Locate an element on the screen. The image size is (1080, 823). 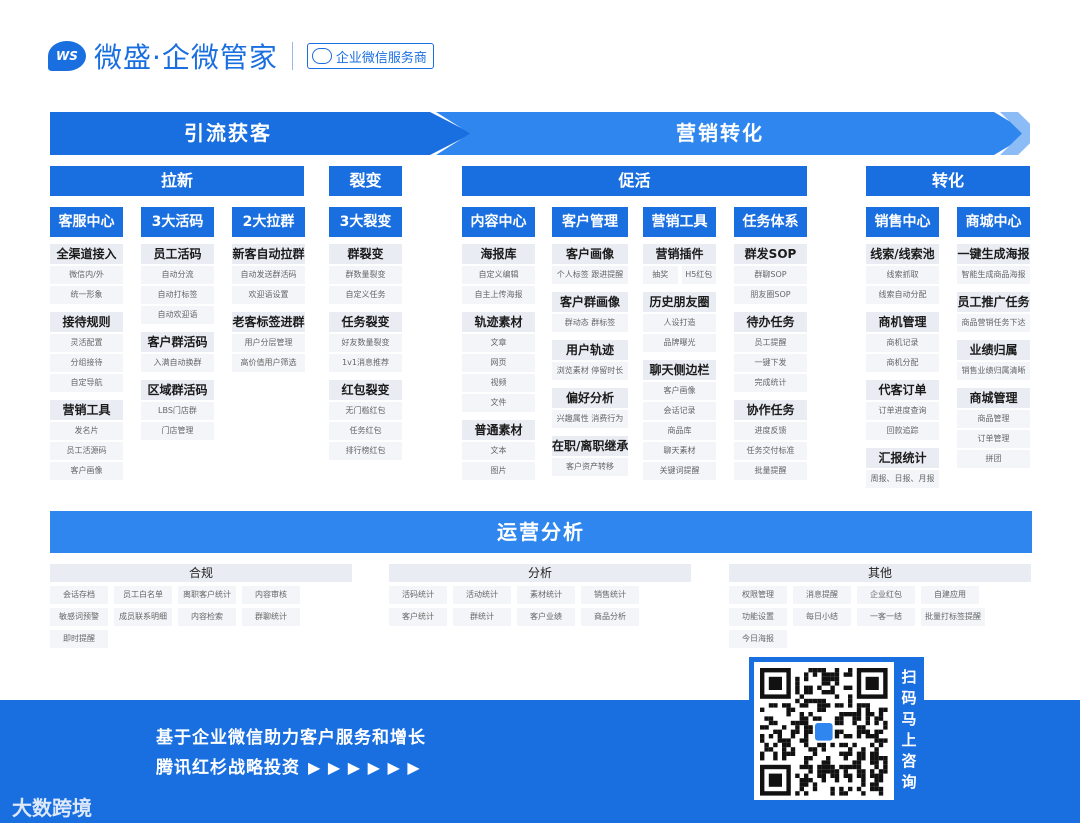
feature-item: 个人标签 跟进提醒 is located at coordinates (590, 275).